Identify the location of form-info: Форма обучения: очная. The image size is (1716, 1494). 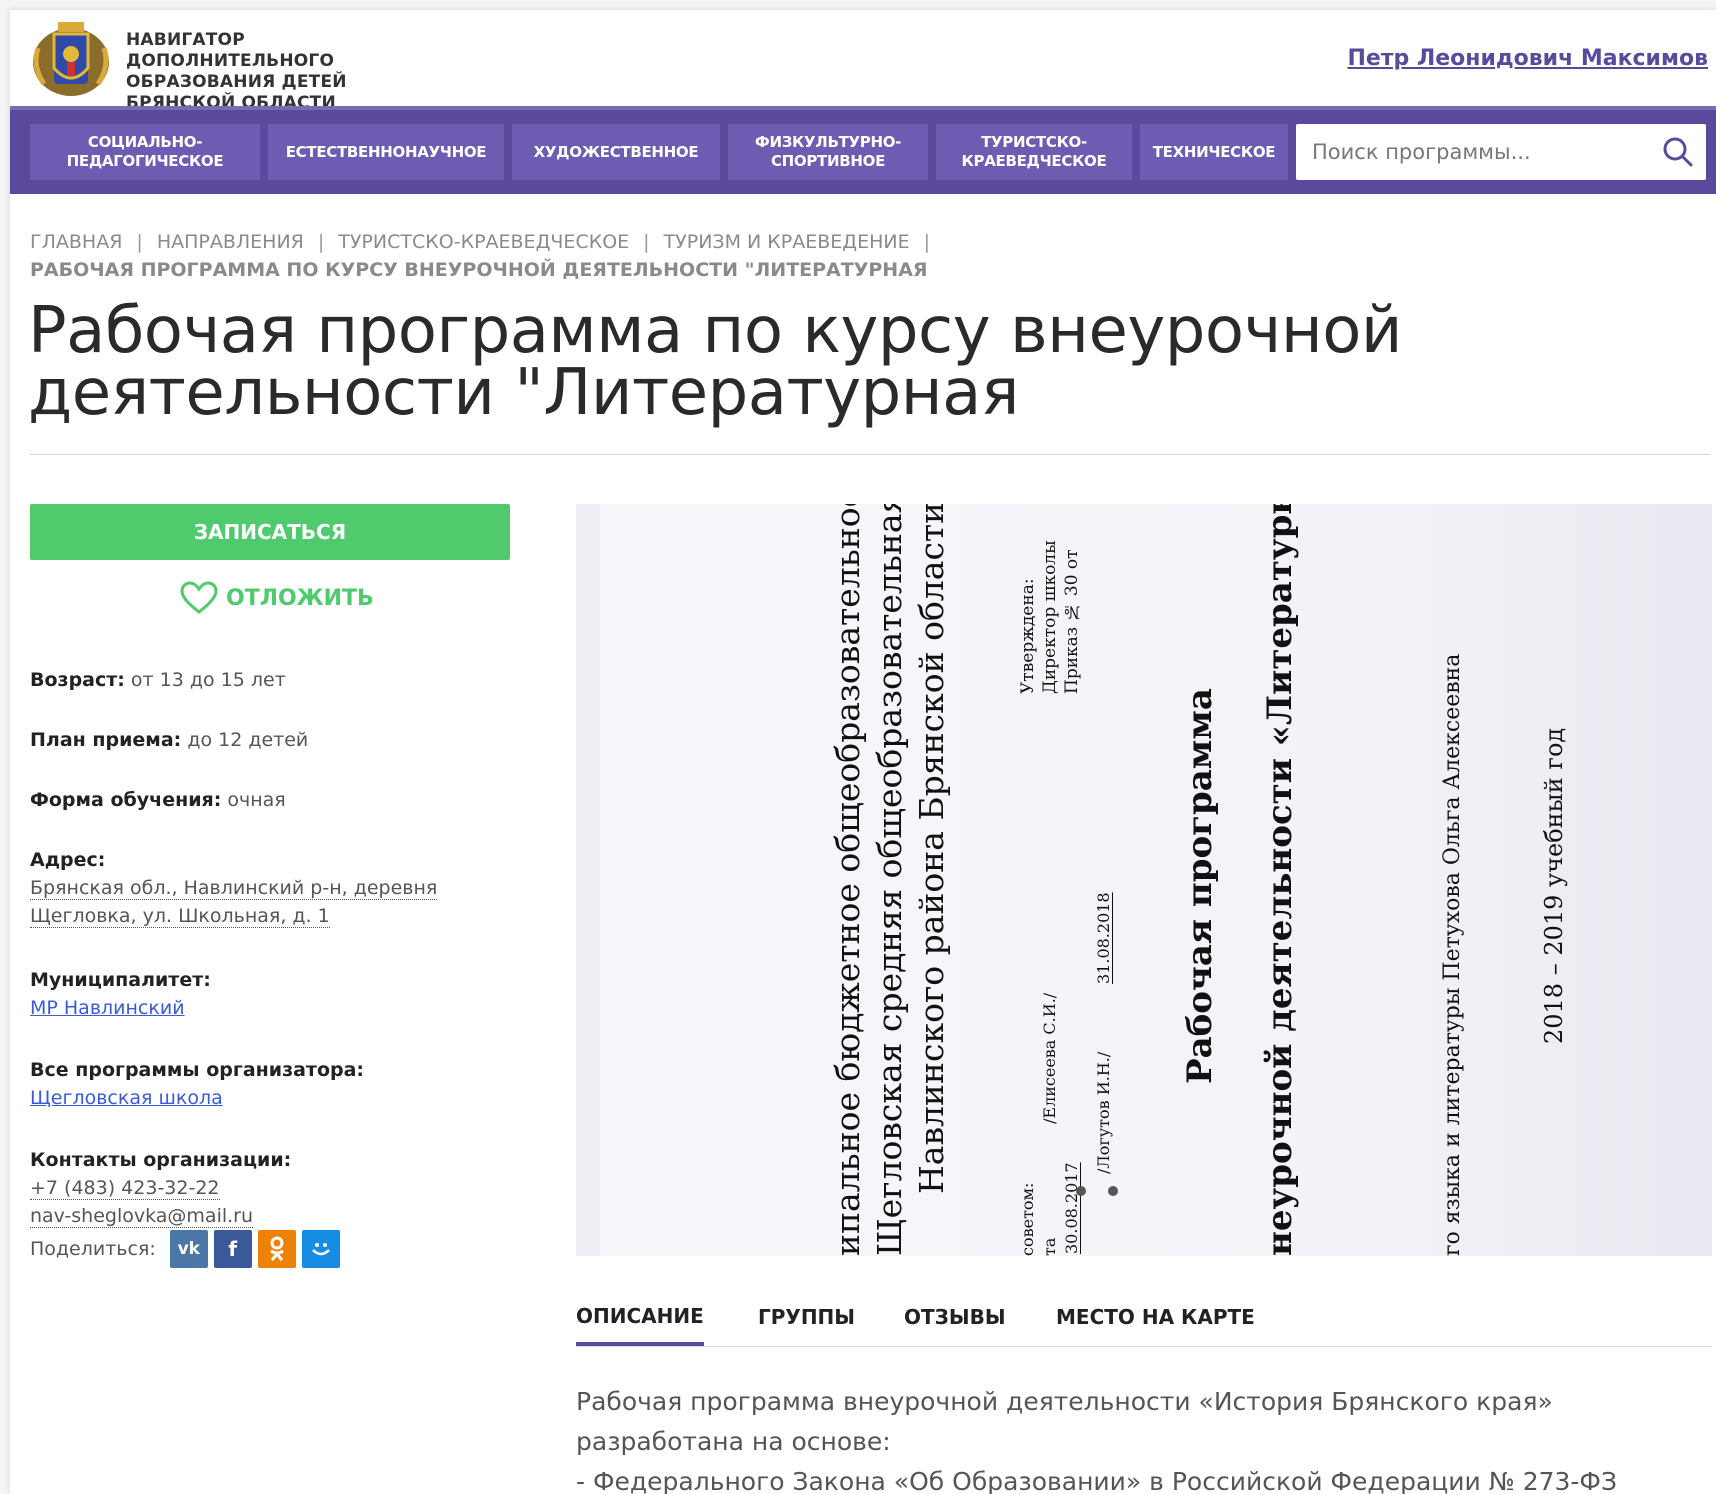
(270, 800).